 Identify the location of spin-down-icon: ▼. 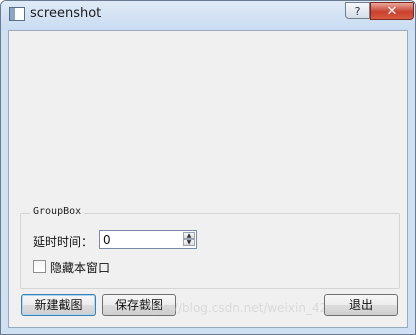
(189, 242).